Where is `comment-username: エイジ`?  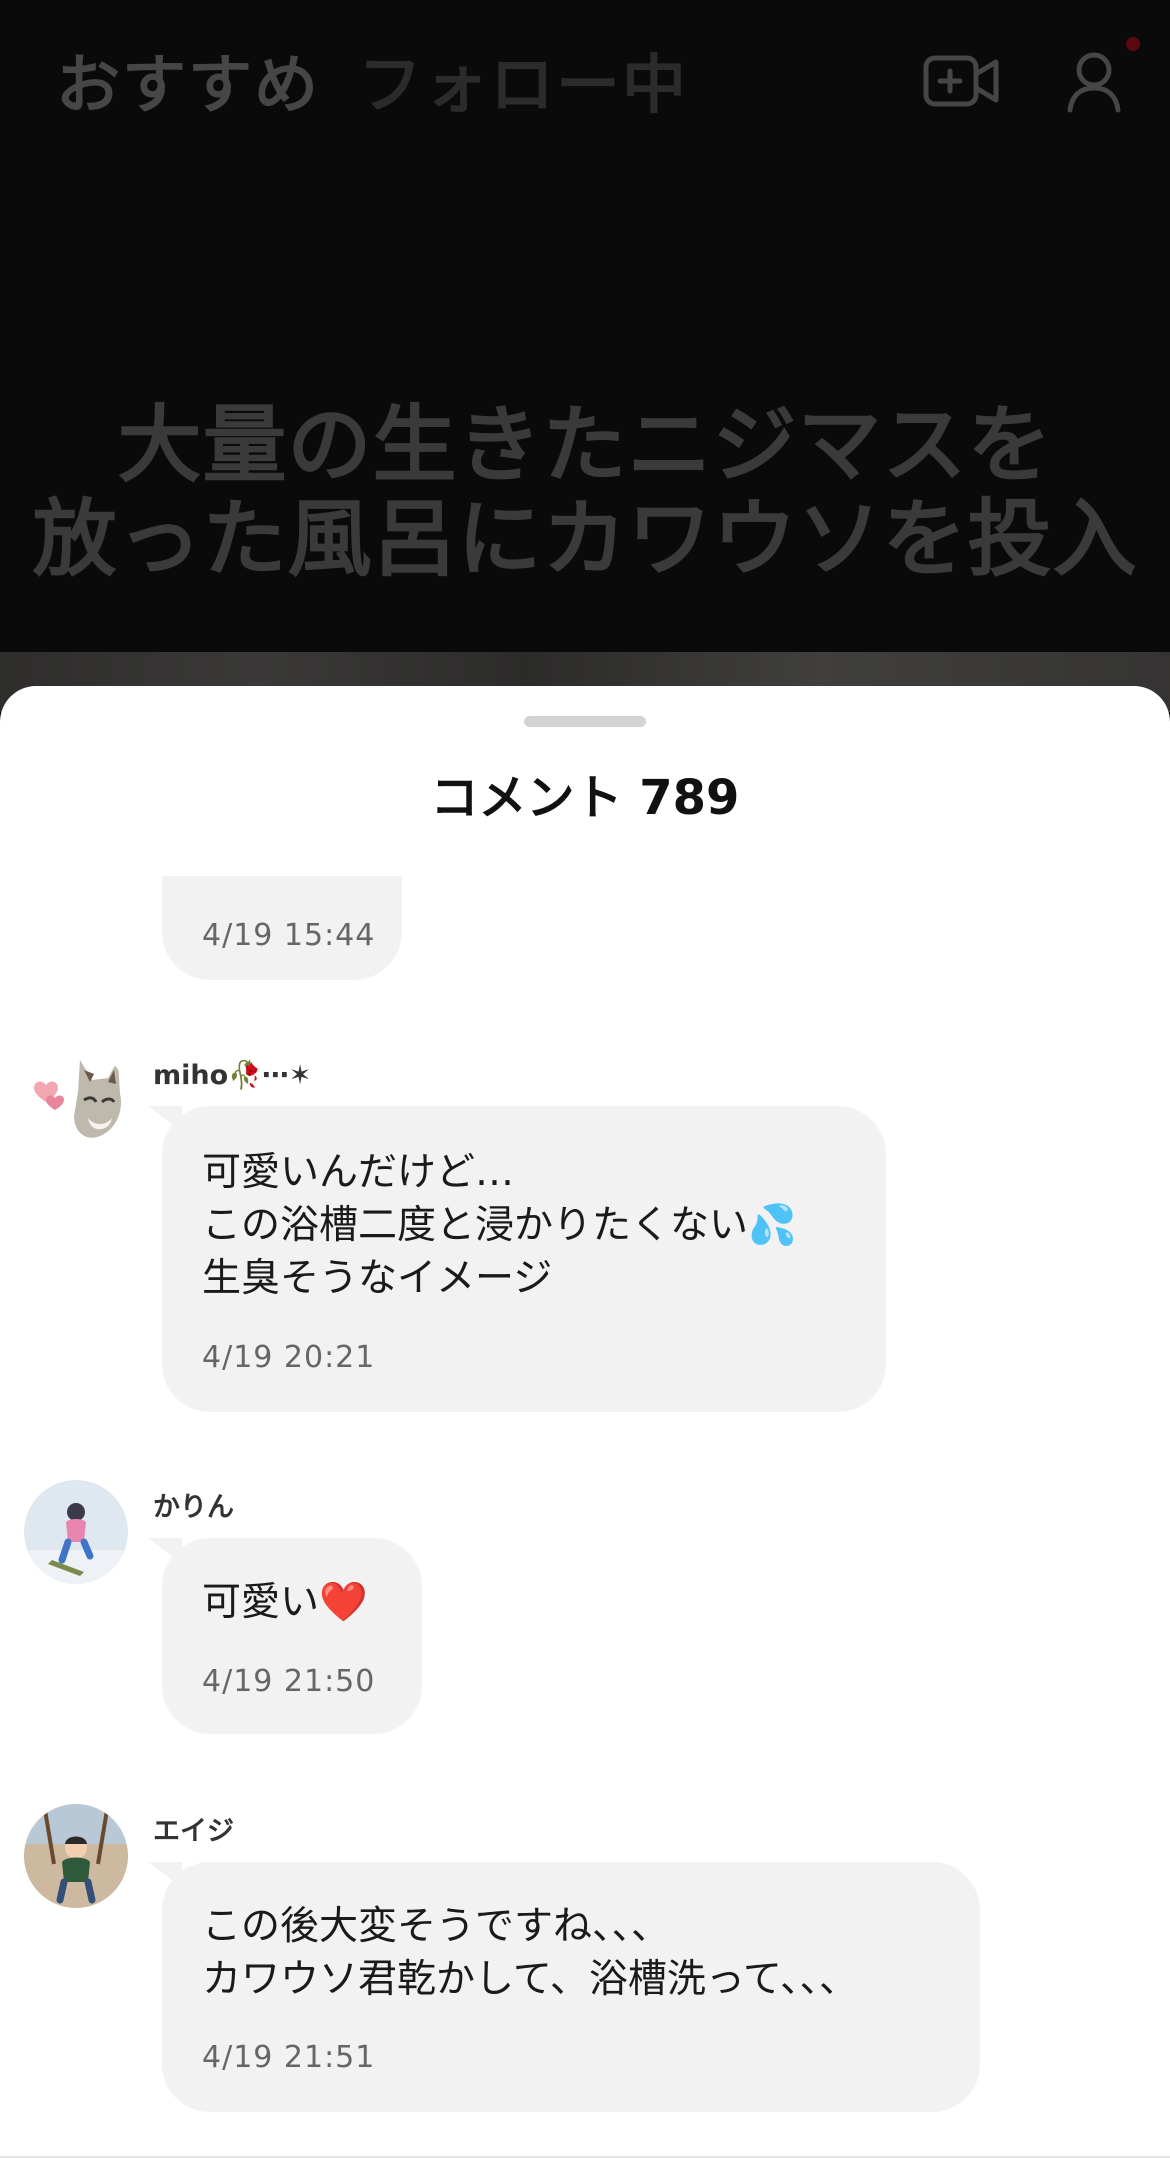 comment-username: エイジ is located at coordinates (193, 1832).